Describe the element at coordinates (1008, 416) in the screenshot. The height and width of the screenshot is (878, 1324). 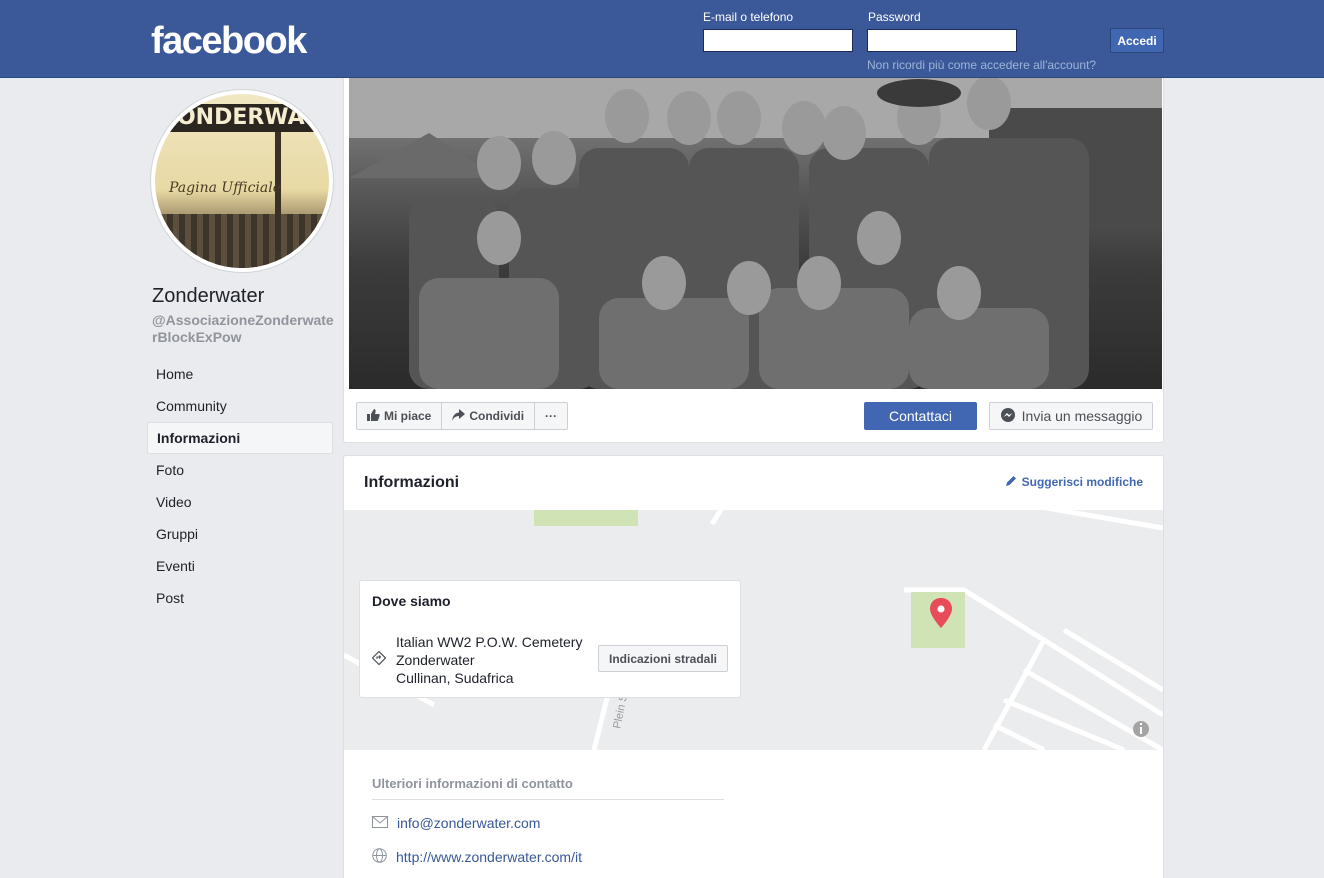
I see `messenger-icon` at that location.